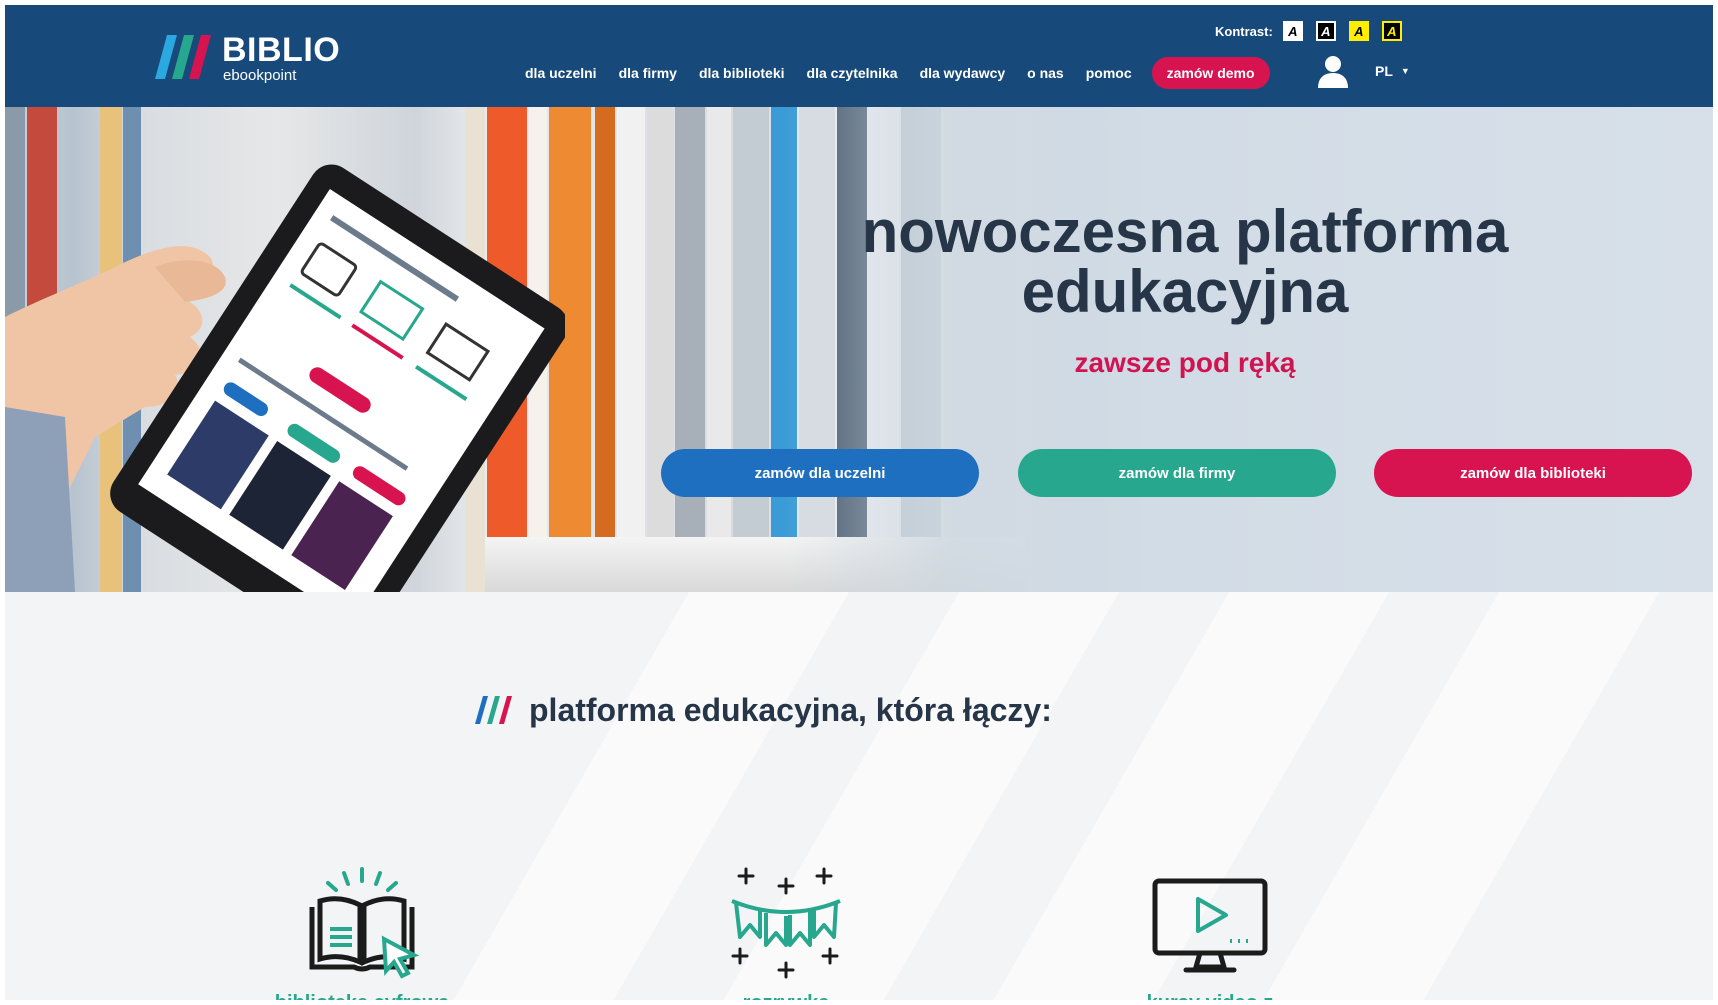  I want to click on feature-entertainment: rozrywkę, so click(786, 933).